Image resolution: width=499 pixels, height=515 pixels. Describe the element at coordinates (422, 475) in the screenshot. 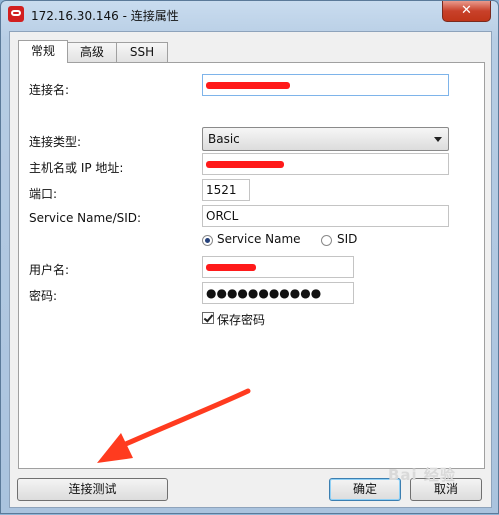

I see `watermark: Bai 经验` at that location.